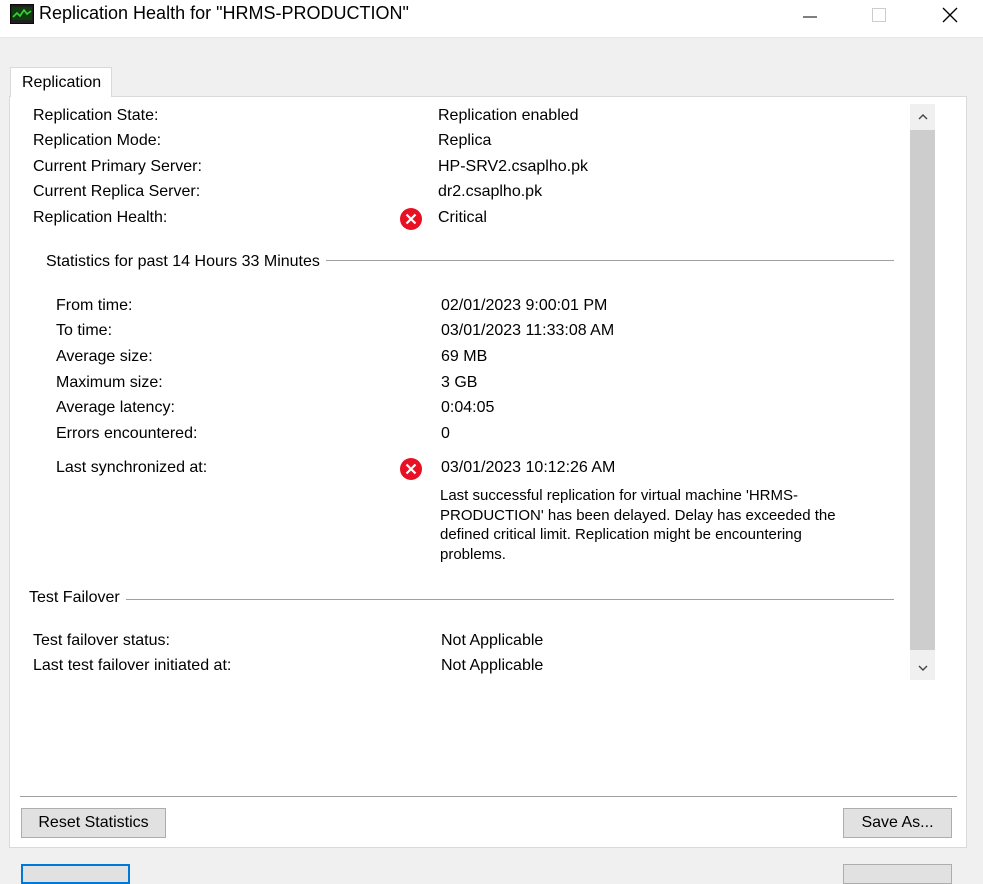 The height and width of the screenshot is (884, 983). I want to click on maximum-size-value: 3 GB, so click(459, 382).